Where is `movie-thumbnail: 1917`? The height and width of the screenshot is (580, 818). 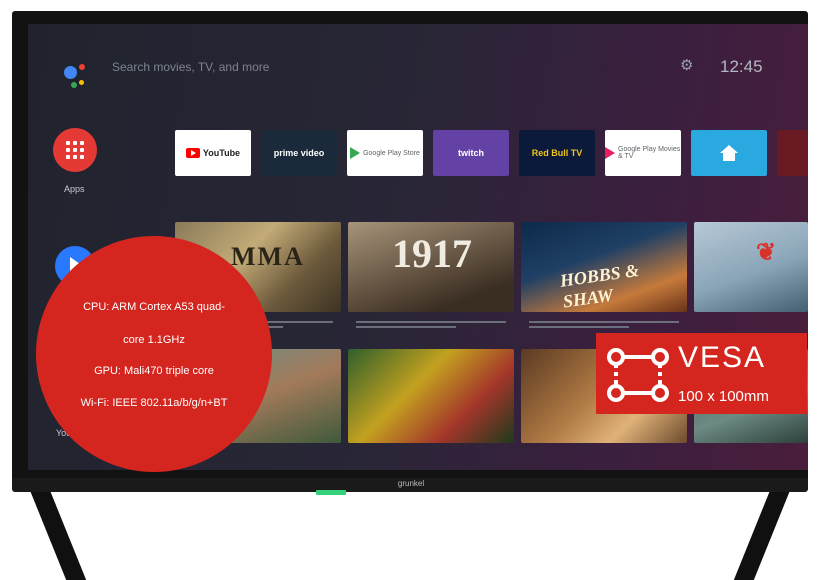
movie-thumbnail: 1917 is located at coordinates (431, 267).